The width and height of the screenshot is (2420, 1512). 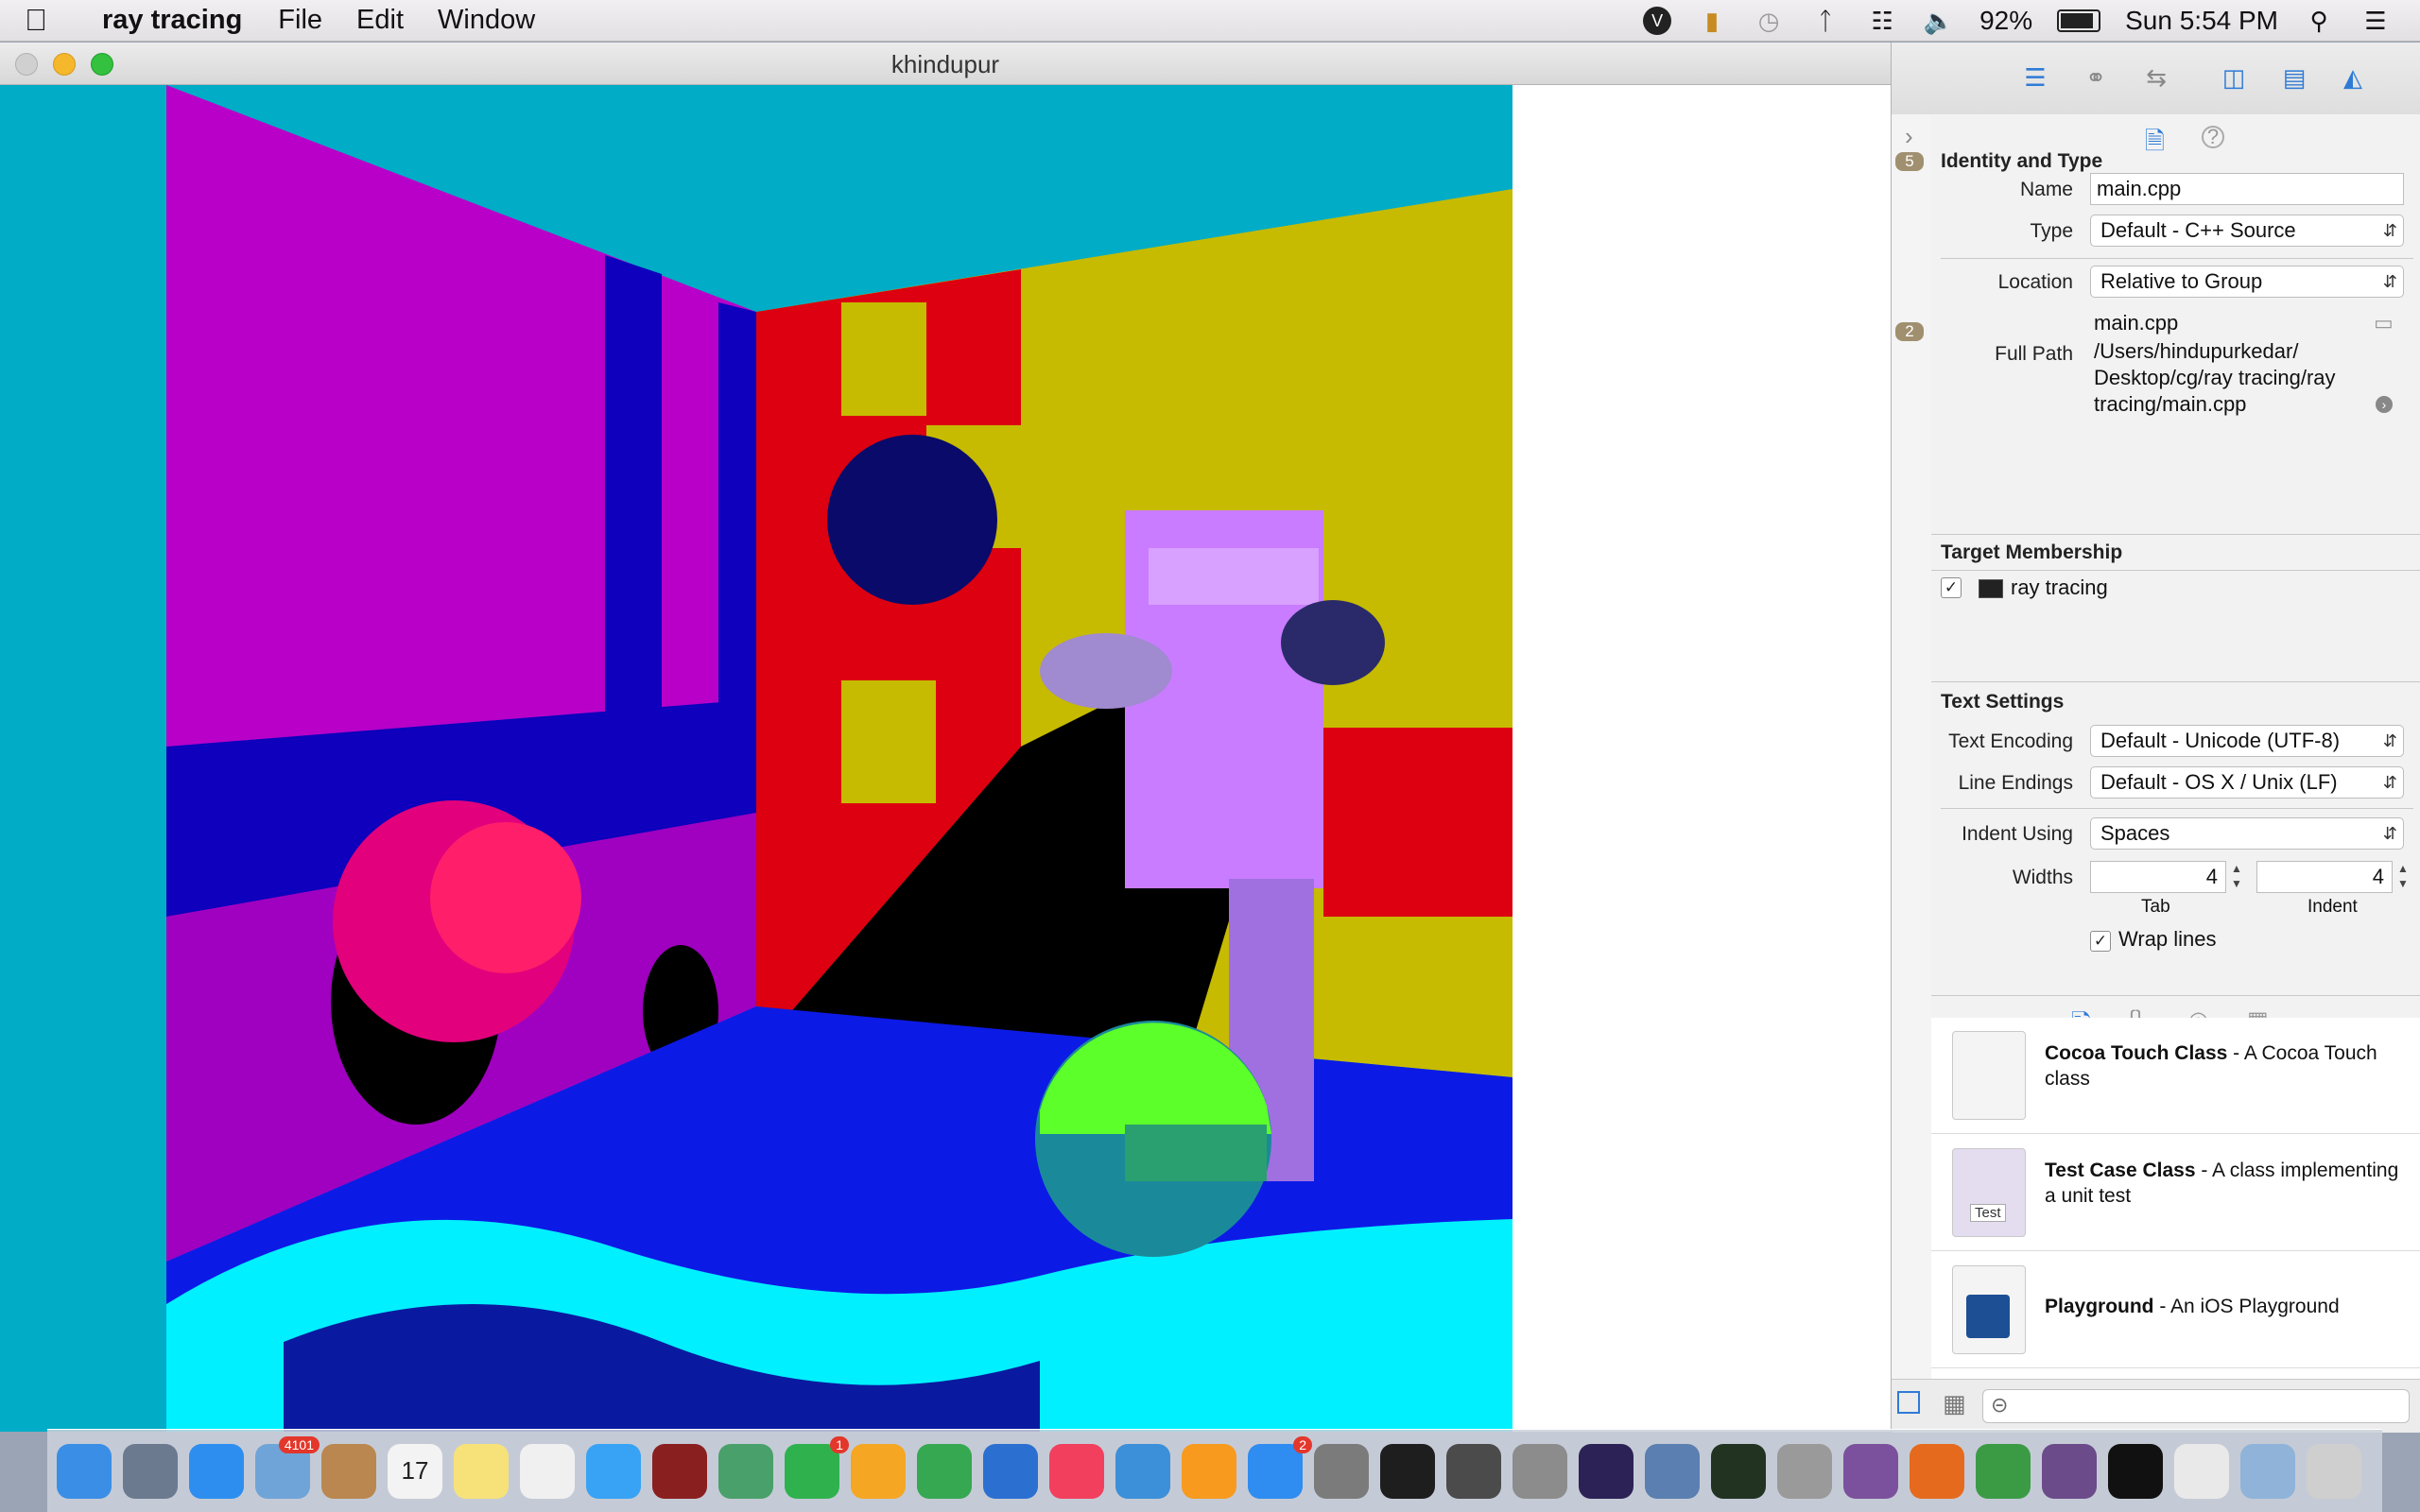 What do you see at coordinates (2294, 77) in the screenshot?
I see `debug-area-toggle-icon: ▤` at bounding box center [2294, 77].